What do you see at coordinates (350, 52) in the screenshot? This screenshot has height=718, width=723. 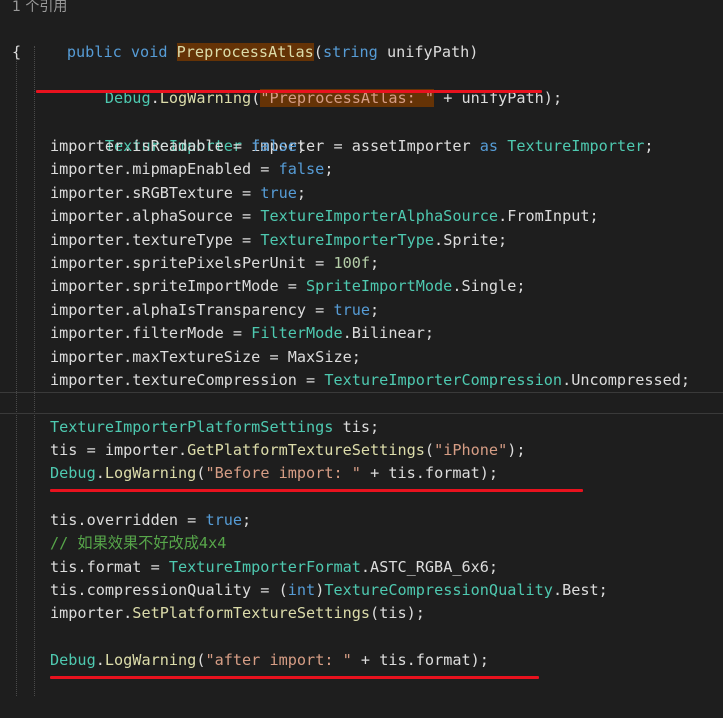 I see `param-type: string` at bounding box center [350, 52].